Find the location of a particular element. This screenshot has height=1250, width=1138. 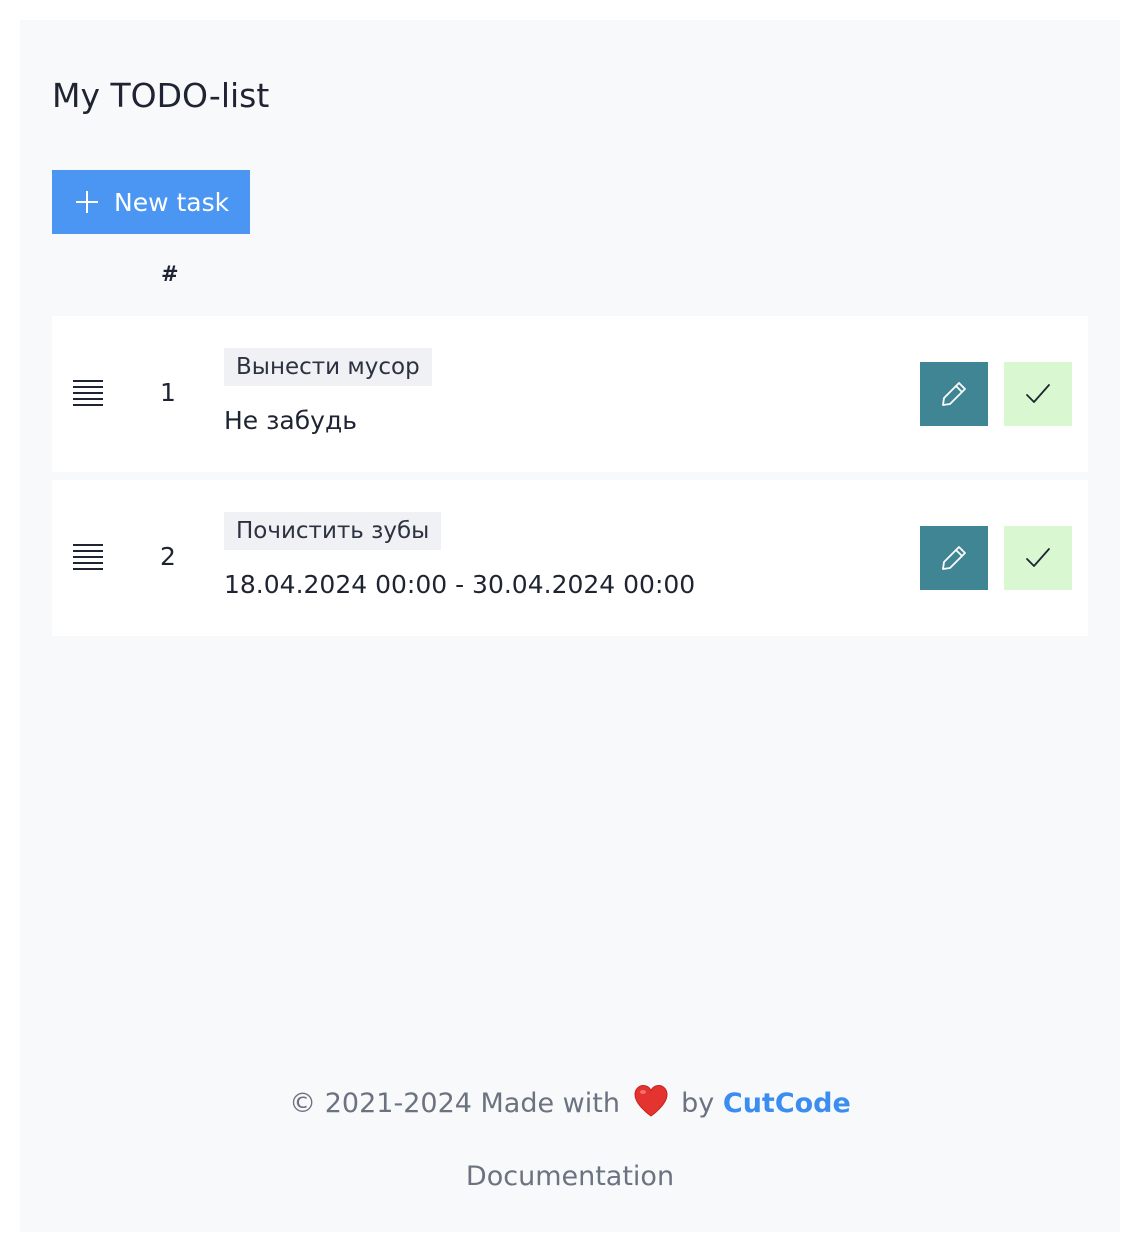

task-title-badge: Вынести мусор is located at coordinates (328, 367).